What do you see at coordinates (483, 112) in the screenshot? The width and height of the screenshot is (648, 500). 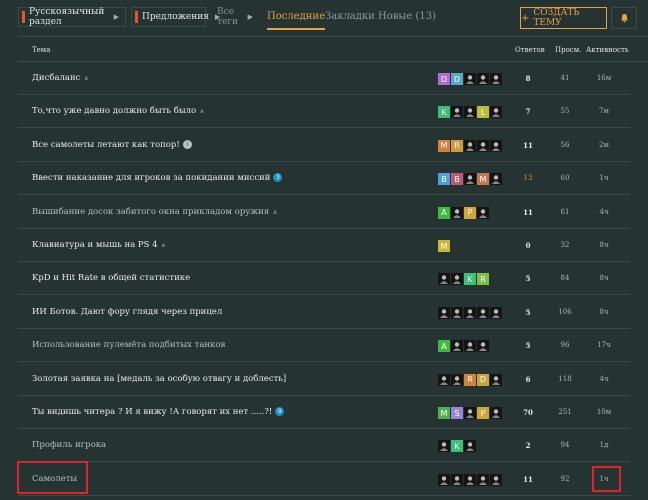 I see `avatar: L` at bounding box center [483, 112].